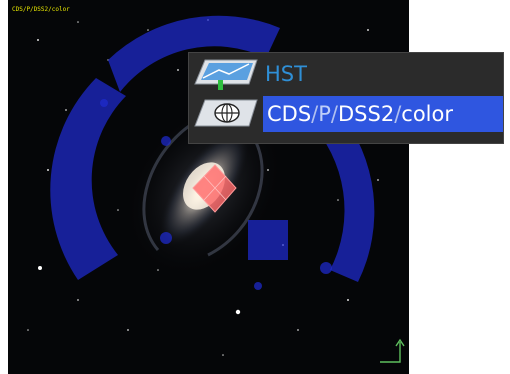  I want to click on layer-row-dss2-color: CDS/P/DSS2/color, so click(347, 114).